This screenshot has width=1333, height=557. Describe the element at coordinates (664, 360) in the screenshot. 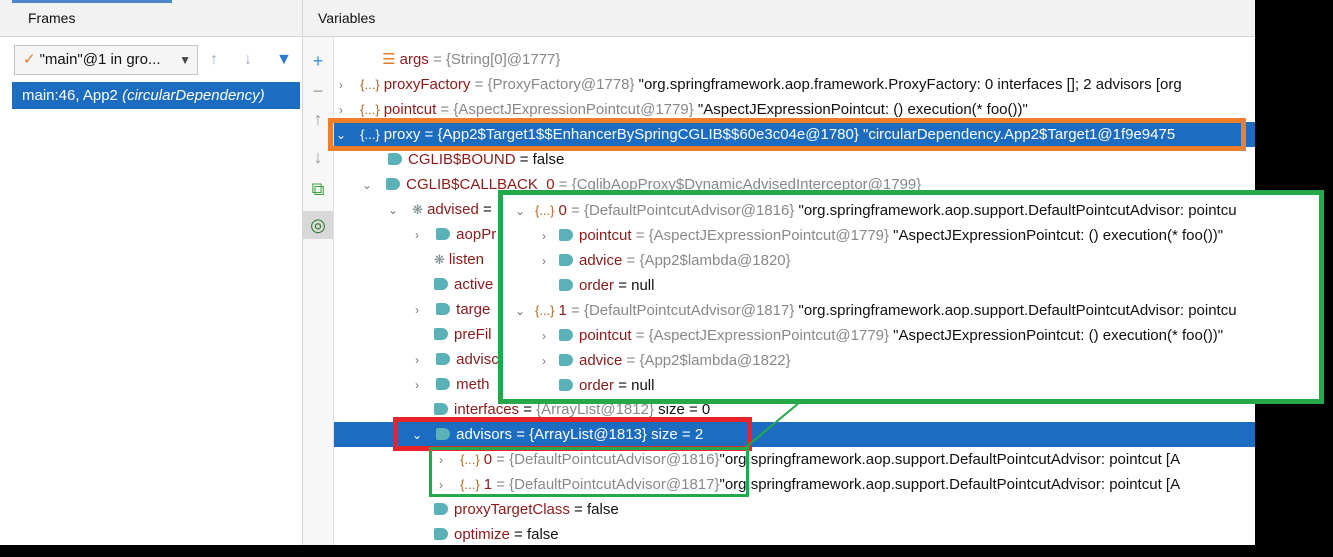

I see `zoom-row-advice-1: › advice = {App2$lambda@1822}` at that location.